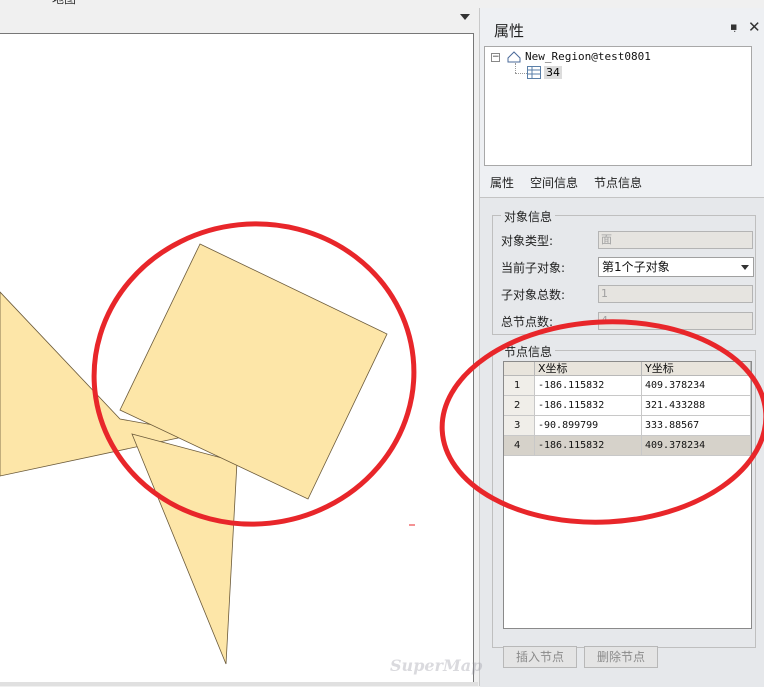  I want to click on object-type-field: 面, so click(675, 240).